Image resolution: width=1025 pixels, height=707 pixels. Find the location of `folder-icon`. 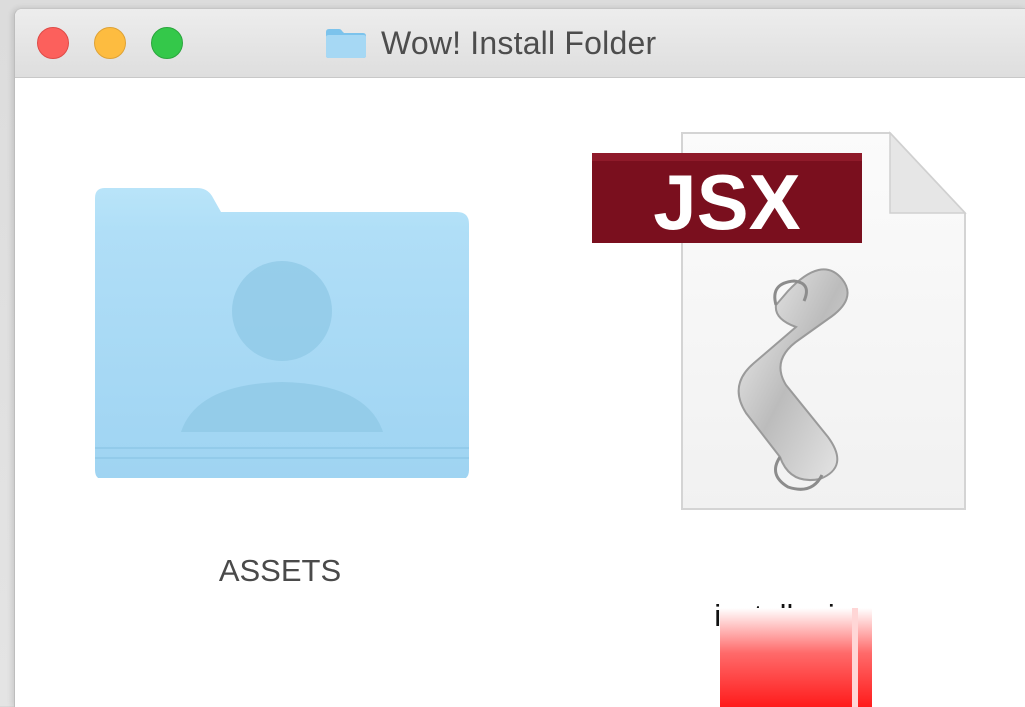

folder-icon is located at coordinates (346, 43).